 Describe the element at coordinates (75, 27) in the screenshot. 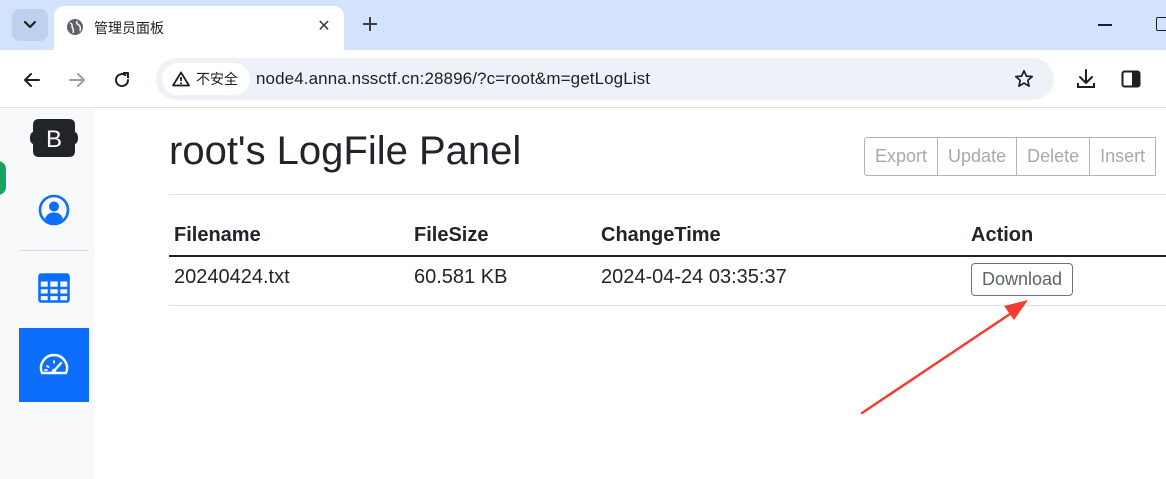

I see `globe-icon` at that location.